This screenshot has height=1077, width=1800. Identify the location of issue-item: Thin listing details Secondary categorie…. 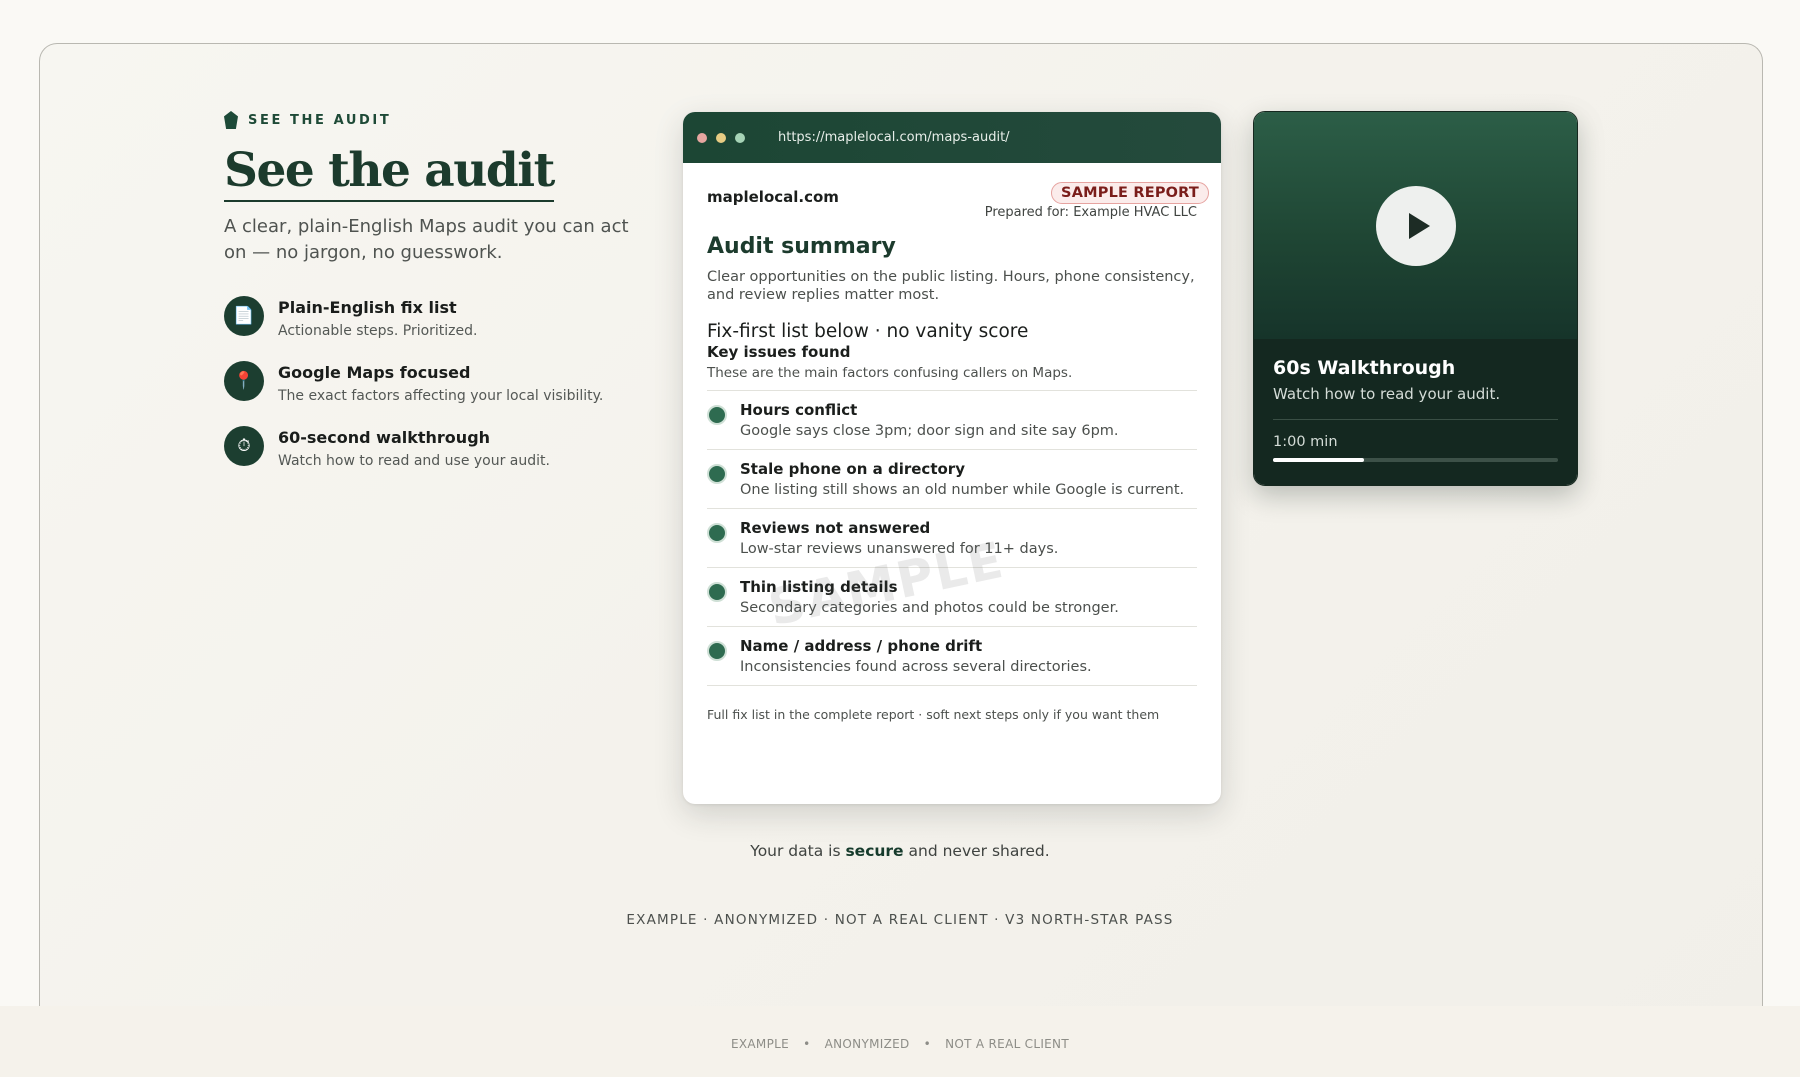
(952, 597).